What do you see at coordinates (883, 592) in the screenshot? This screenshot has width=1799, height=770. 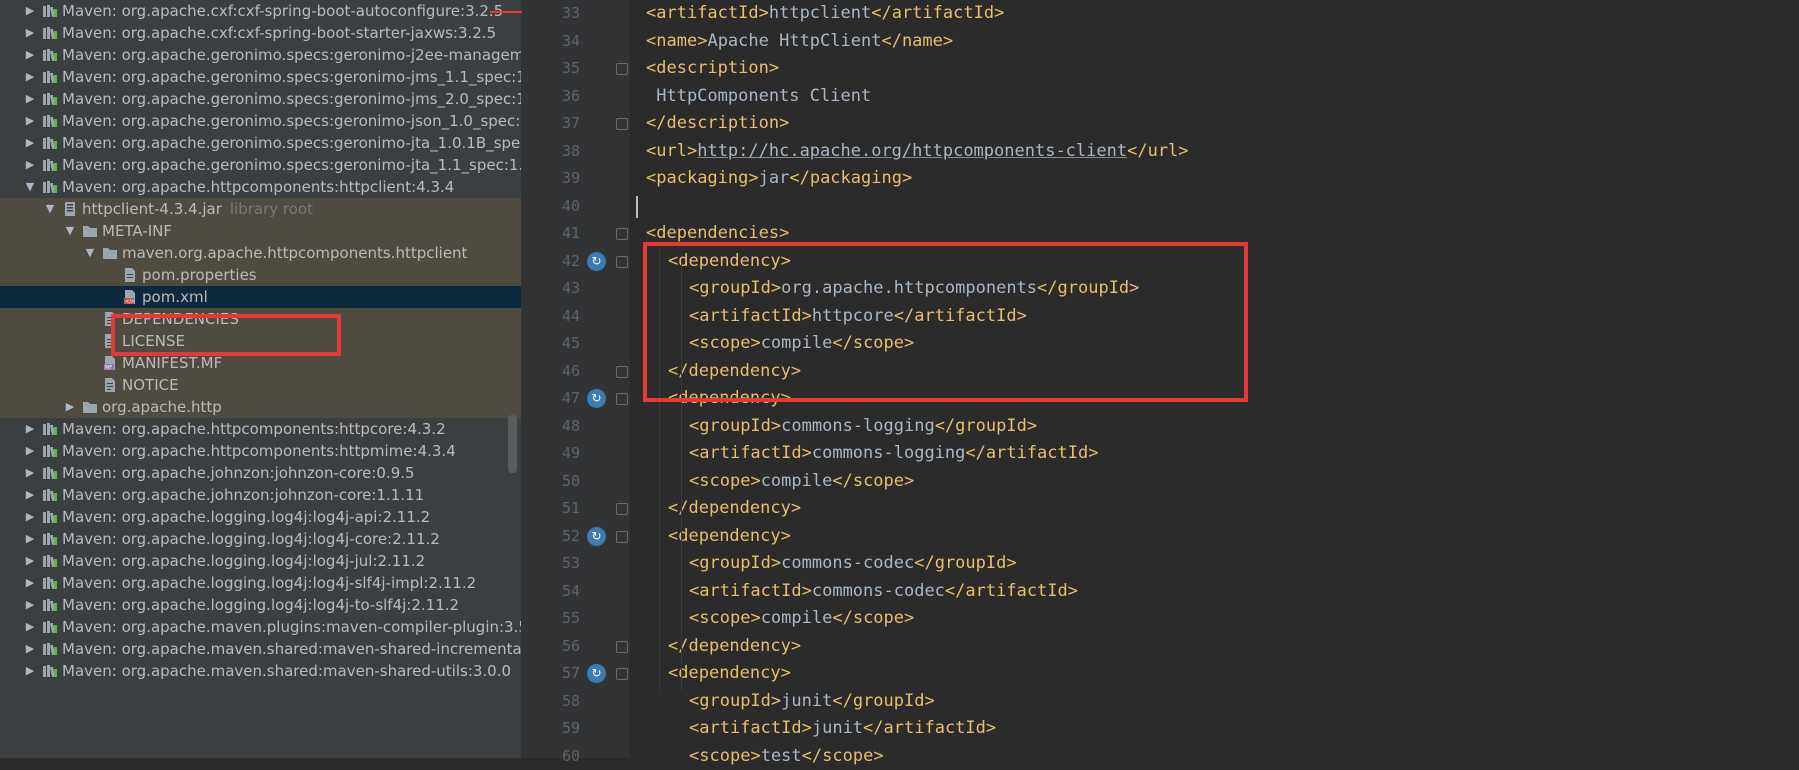 I see `code-line: <artifactId>commons-codec</artifactId>` at bounding box center [883, 592].